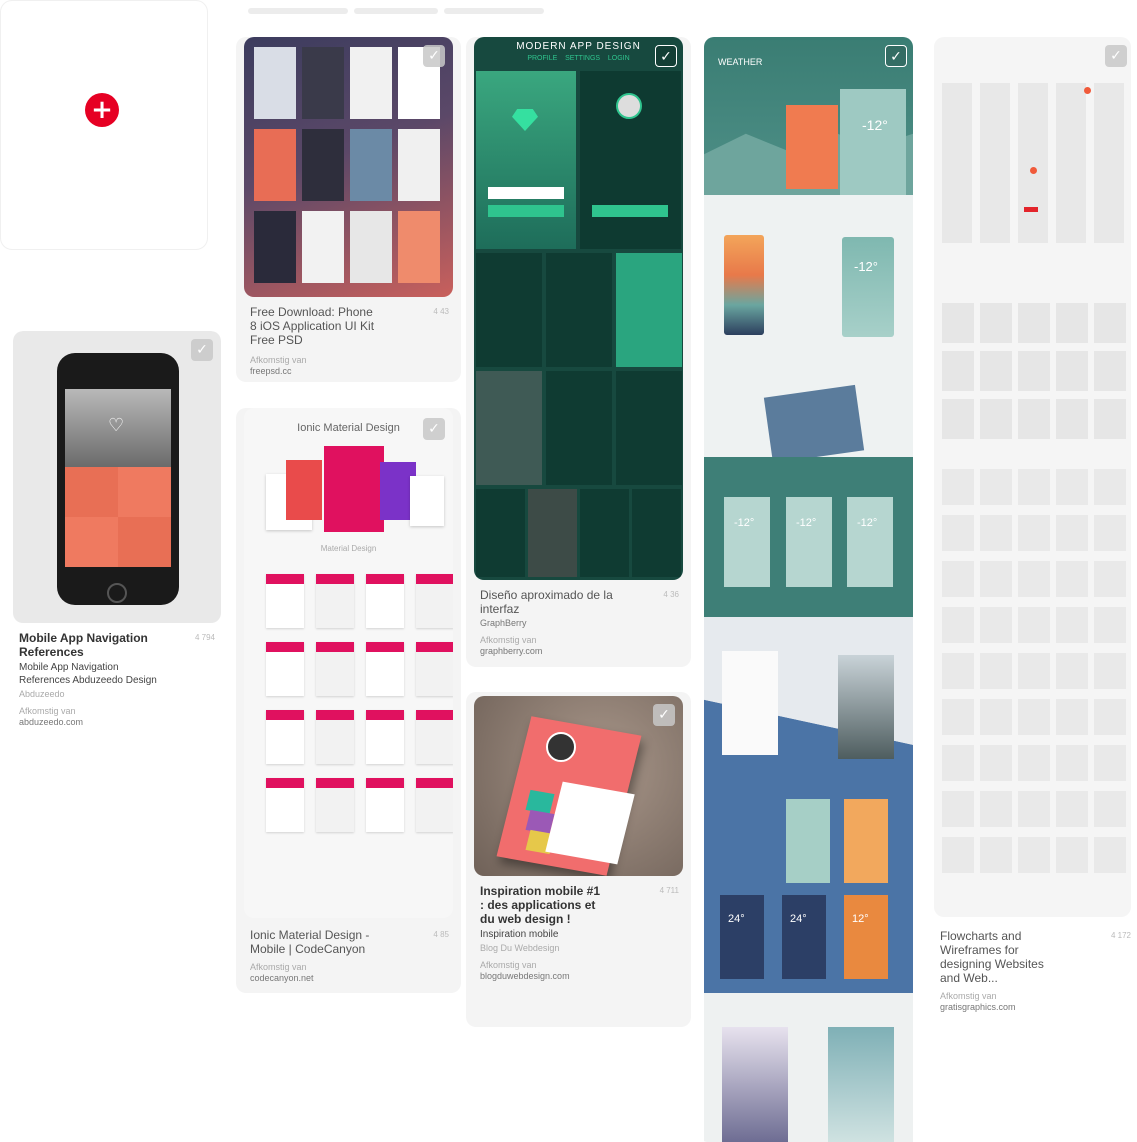 This screenshot has height=1142, width=1137. I want to click on pin-author: Blog Du Webdesign, so click(520, 948).